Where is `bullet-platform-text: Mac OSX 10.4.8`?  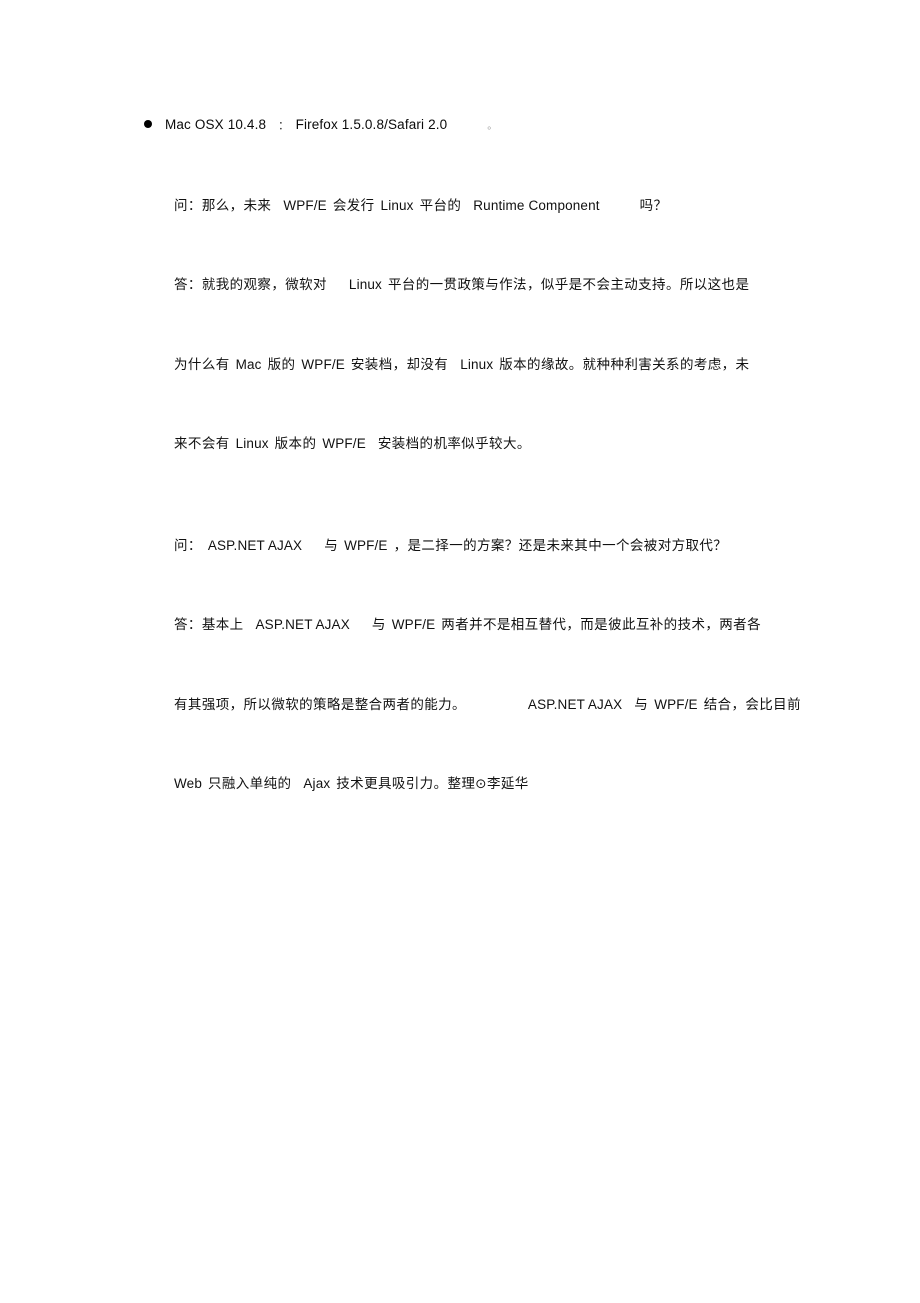 bullet-platform-text: Mac OSX 10.4.8 is located at coordinates (216, 124).